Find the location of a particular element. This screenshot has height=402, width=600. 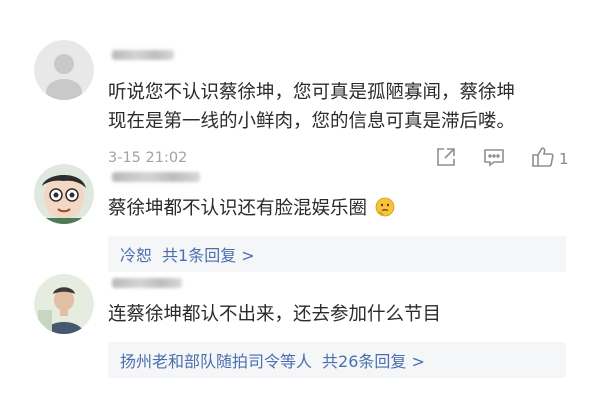

comment-text-line: 听说您不认识蔡徐坤，您可真是孤陋寡闻，蔡徐坤 is located at coordinates (312, 92).